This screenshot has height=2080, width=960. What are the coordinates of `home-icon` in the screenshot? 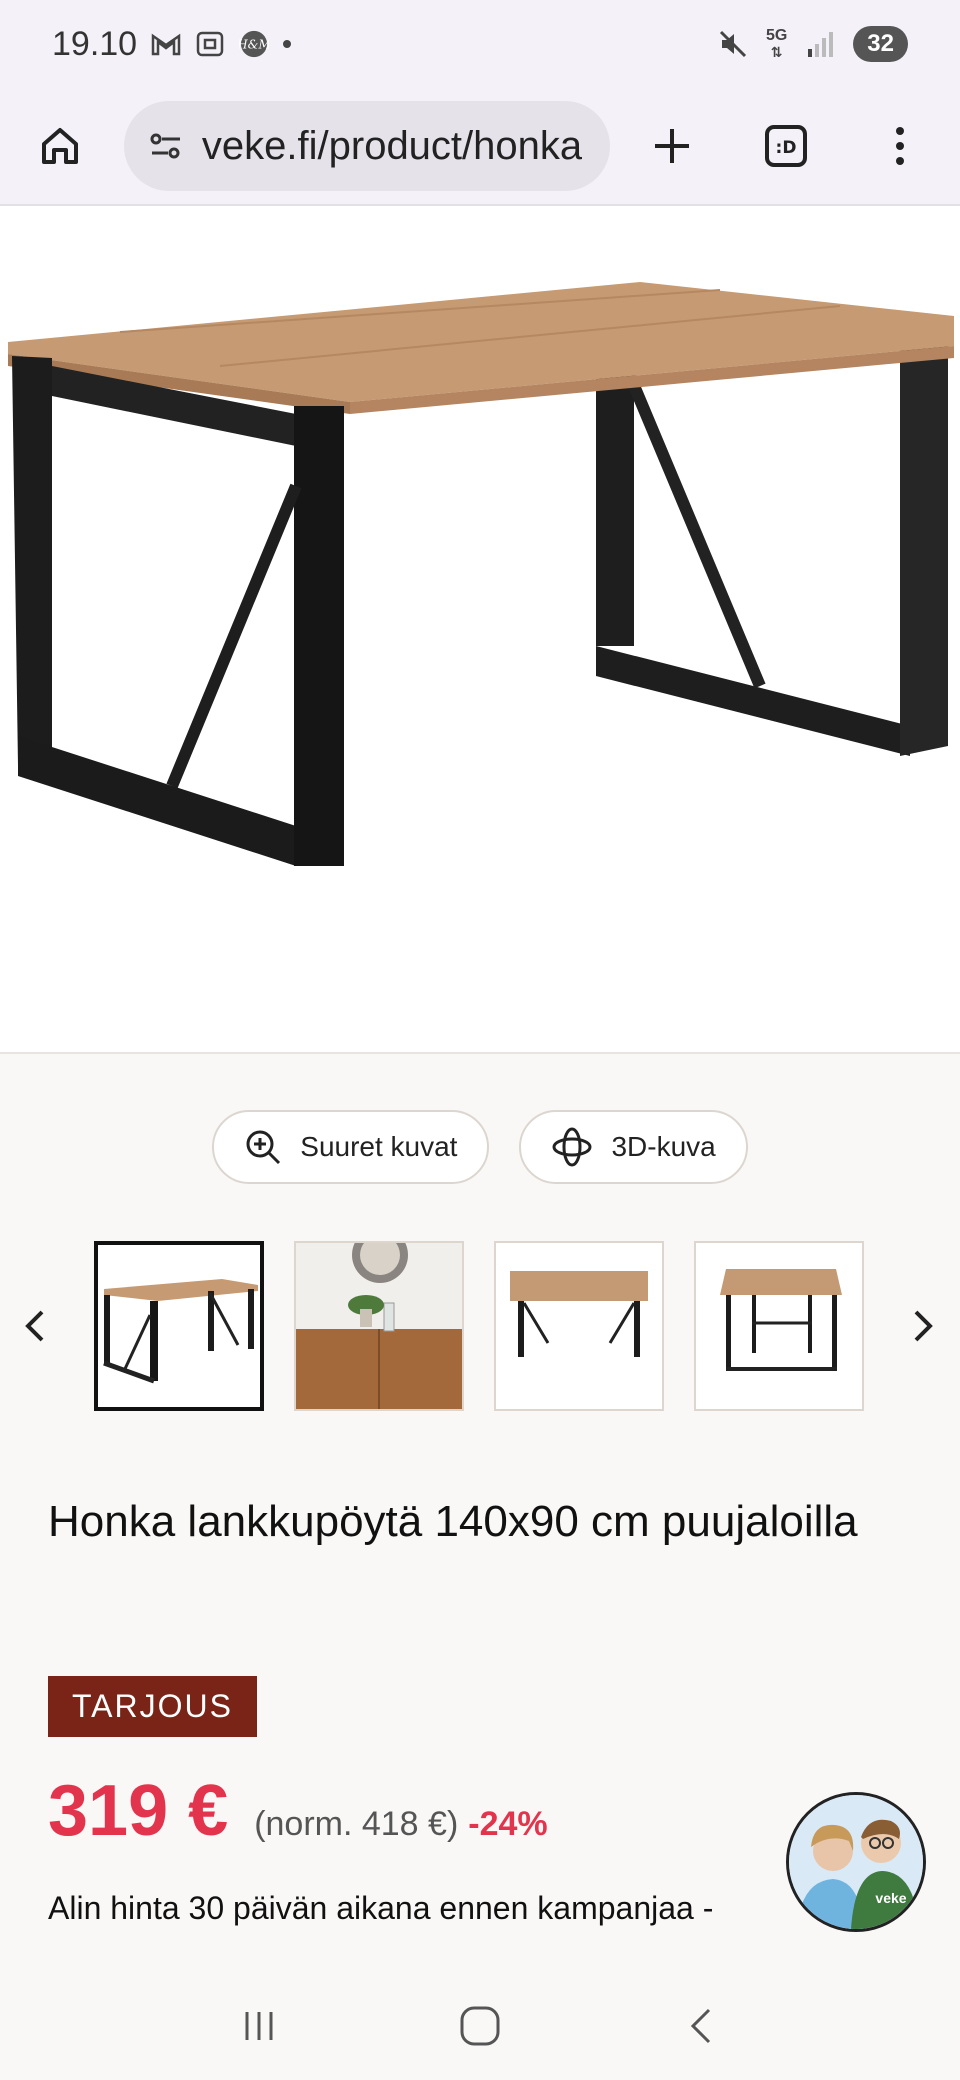 It's located at (59, 146).